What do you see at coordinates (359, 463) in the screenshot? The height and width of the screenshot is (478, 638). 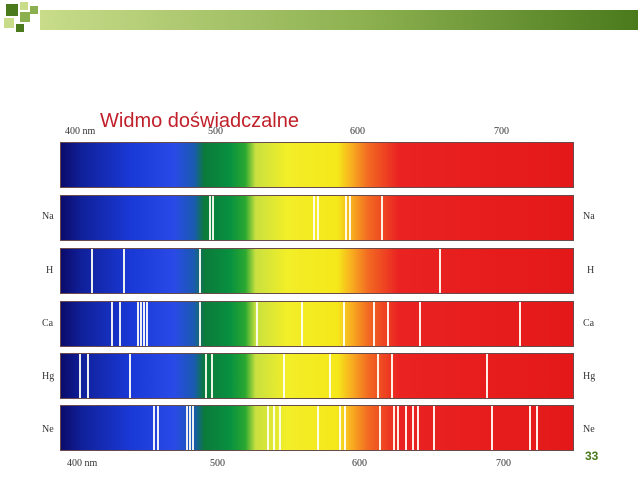 I see `scale-bottom-600: 600` at bounding box center [359, 463].